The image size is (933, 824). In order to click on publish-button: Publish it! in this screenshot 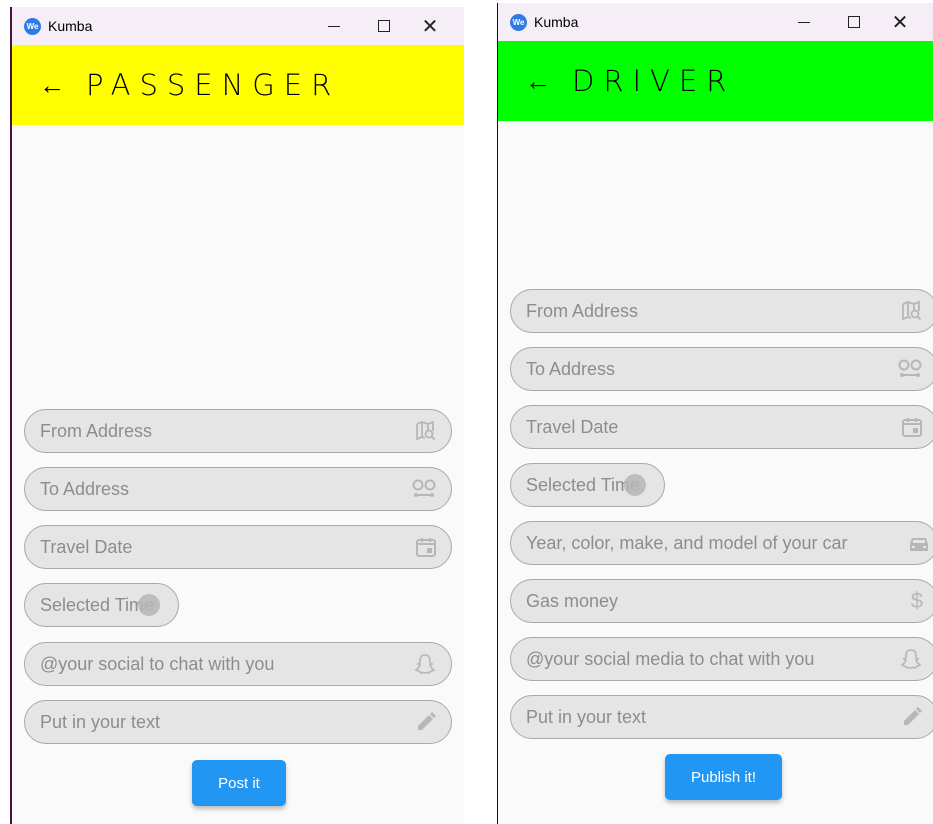, I will do `click(723, 777)`.